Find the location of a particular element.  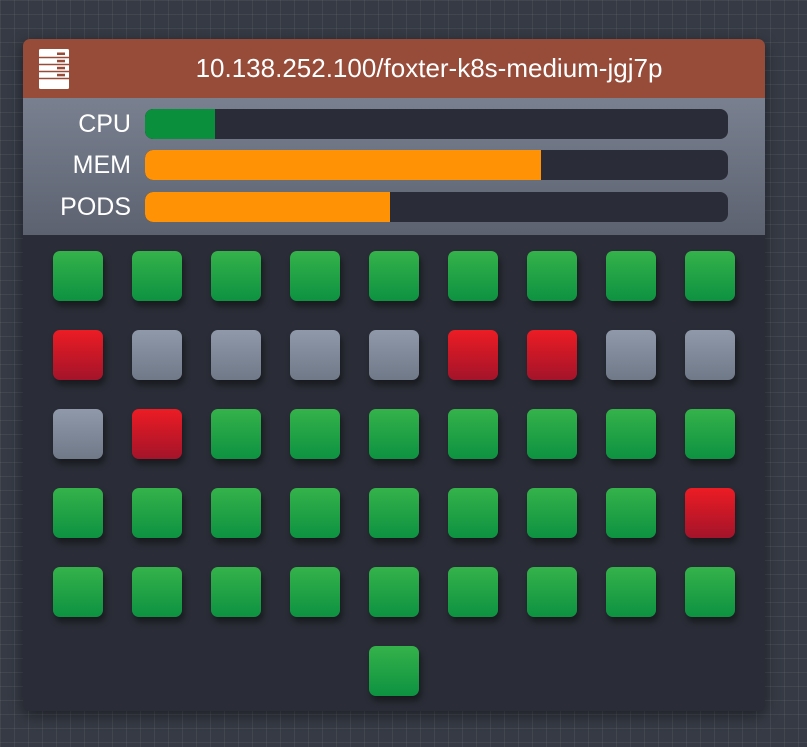

server-icon is located at coordinates (54, 69).